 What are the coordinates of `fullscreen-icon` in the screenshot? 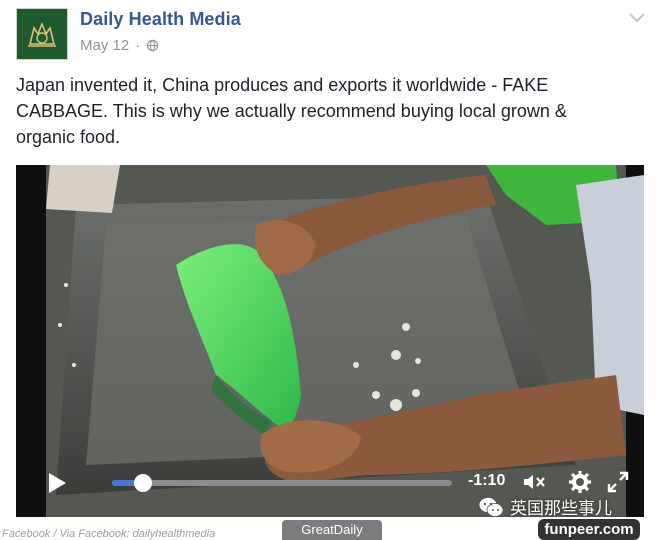 It's located at (618, 482).